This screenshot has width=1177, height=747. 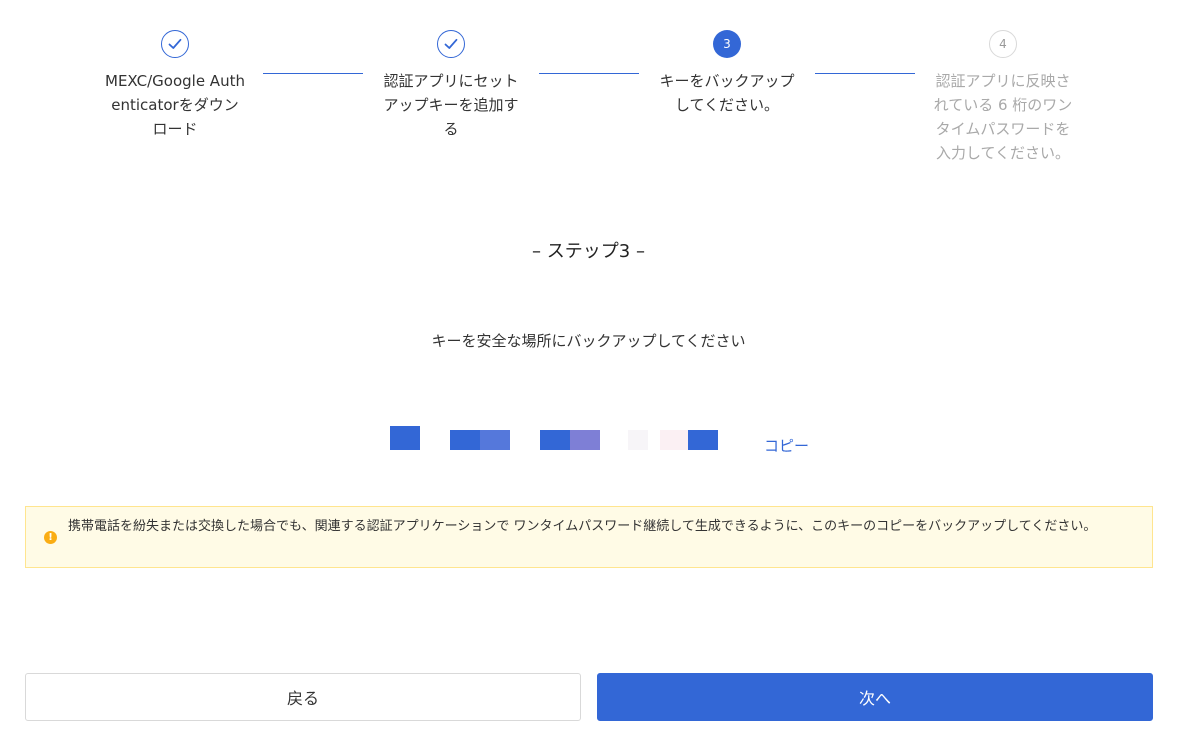 I want to click on backup-key-redacted, so click(x=565, y=442).